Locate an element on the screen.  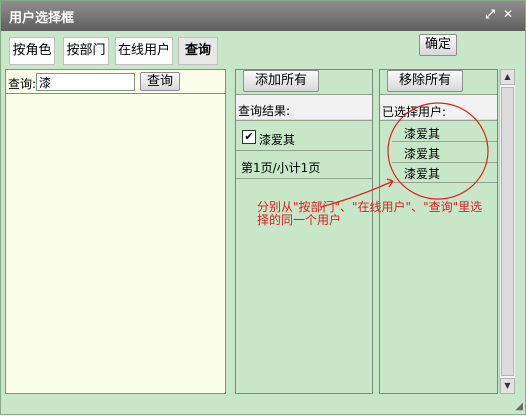
bottom-strip is located at coordinates (263, 405).